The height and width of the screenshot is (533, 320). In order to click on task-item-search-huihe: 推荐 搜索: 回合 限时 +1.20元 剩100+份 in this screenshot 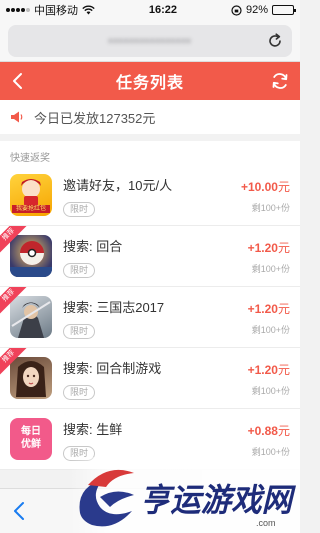, I will do `click(150, 256)`.